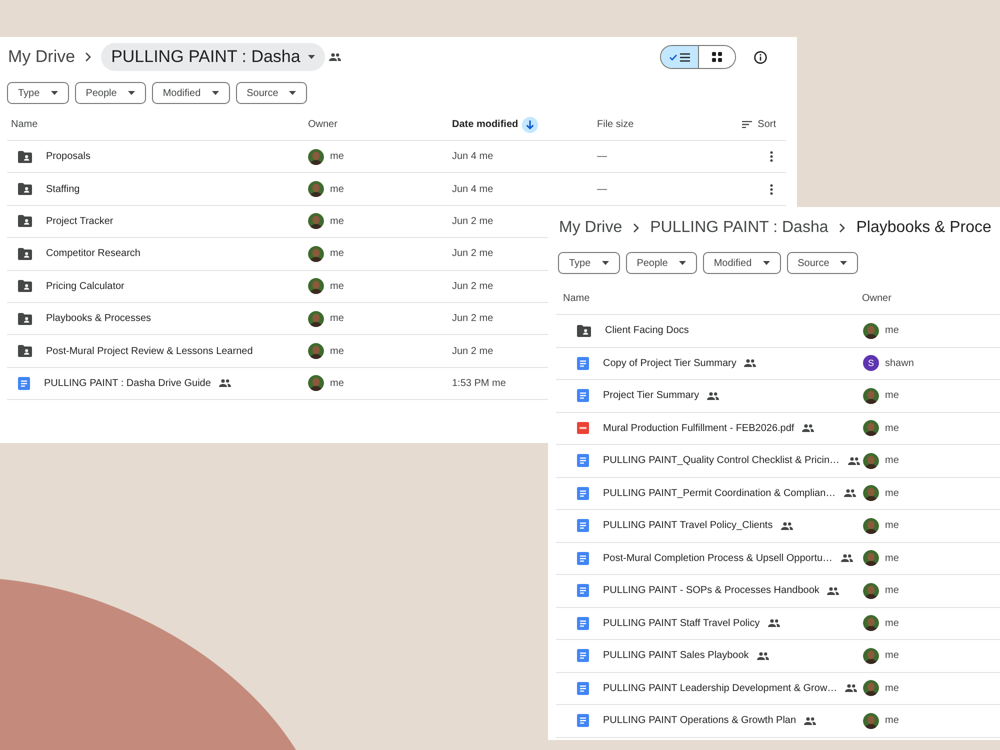  I want to click on file-name: Staffing, so click(63, 189).